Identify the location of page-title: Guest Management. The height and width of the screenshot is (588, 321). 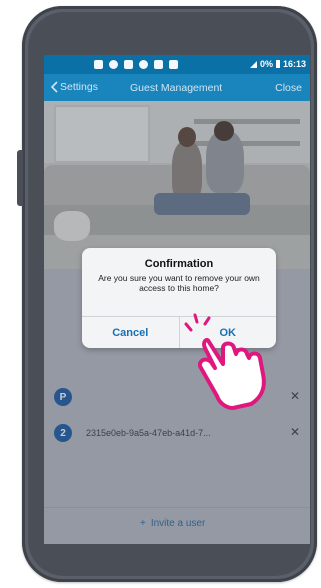
(176, 88).